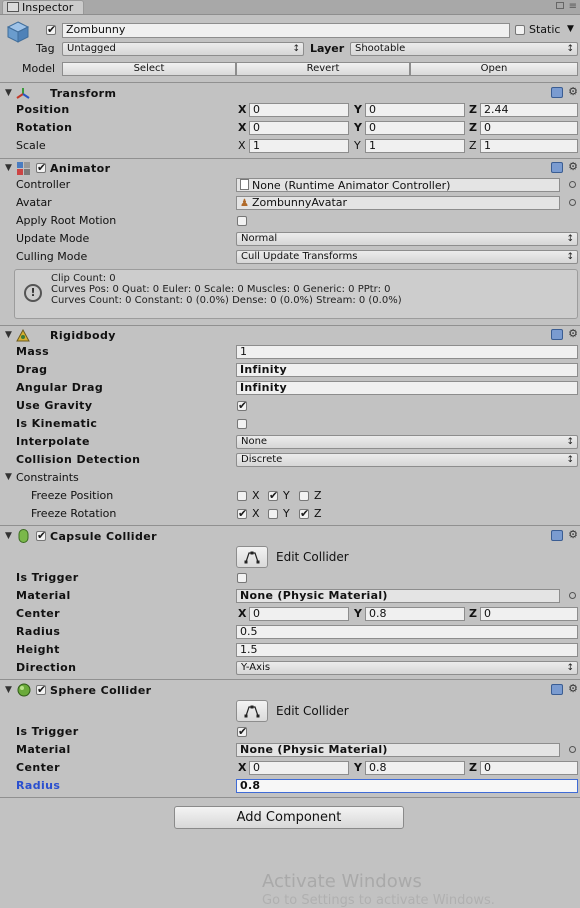 Image resolution: width=580 pixels, height=908 pixels. Describe the element at coordinates (290, 82) in the screenshot. I see `divider` at that location.